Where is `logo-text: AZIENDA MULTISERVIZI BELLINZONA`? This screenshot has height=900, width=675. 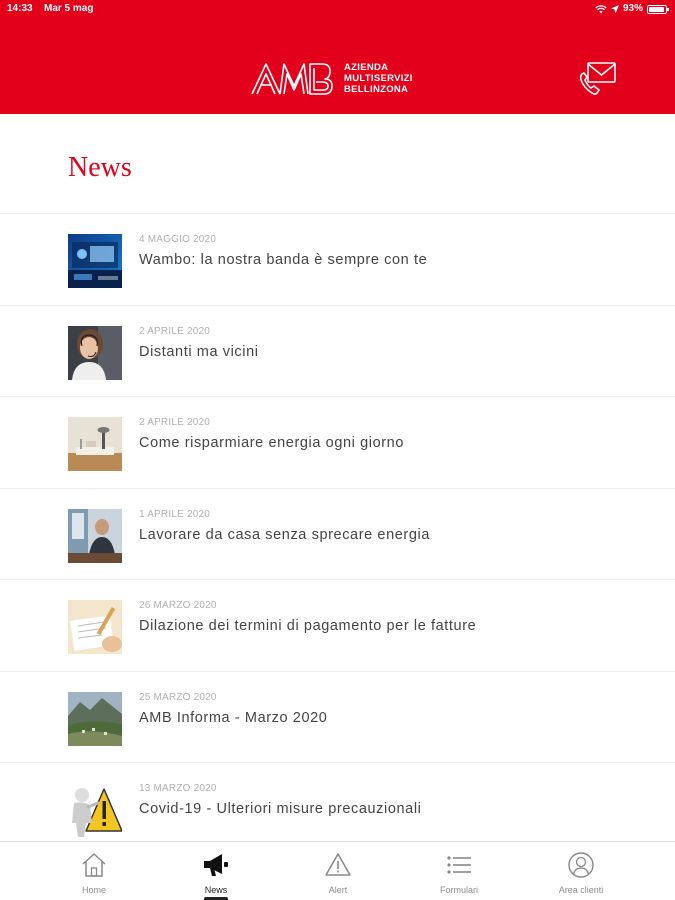 logo-text: AZIENDA MULTISERVIZI BELLINZONA is located at coordinates (378, 78).